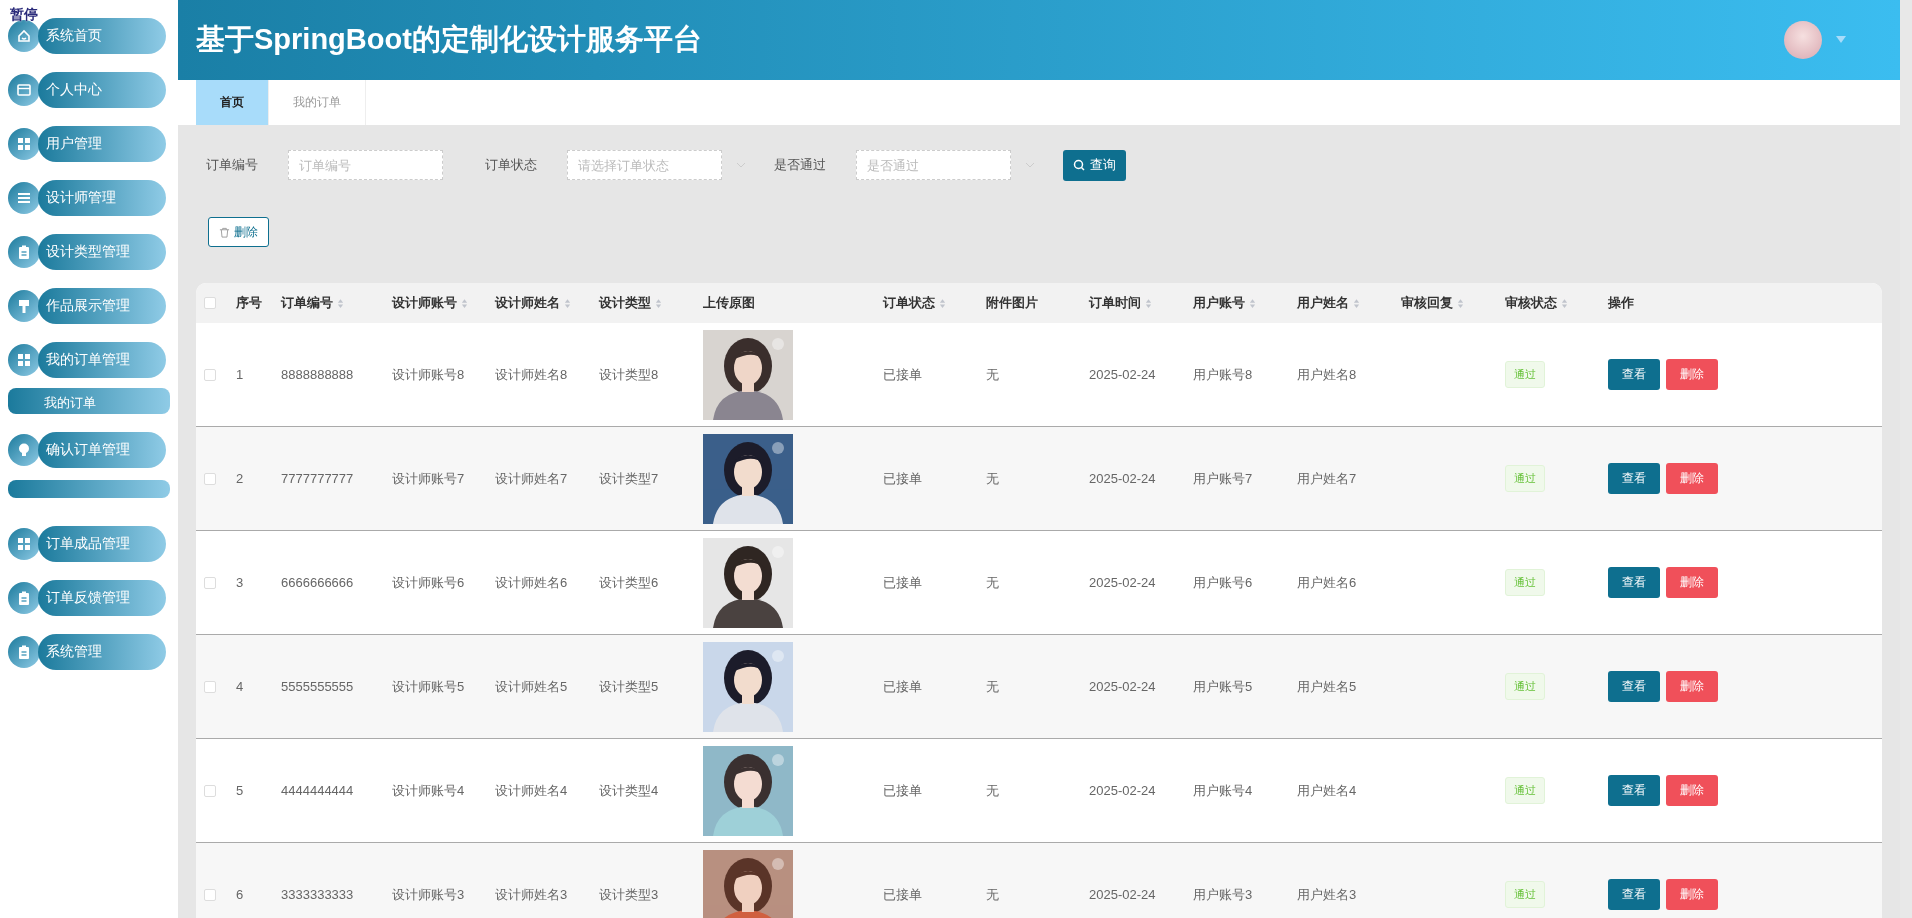  What do you see at coordinates (89, 401) in the screenshot?
I see `submenu-item: 我的订单` at bounding box center [89, 401].